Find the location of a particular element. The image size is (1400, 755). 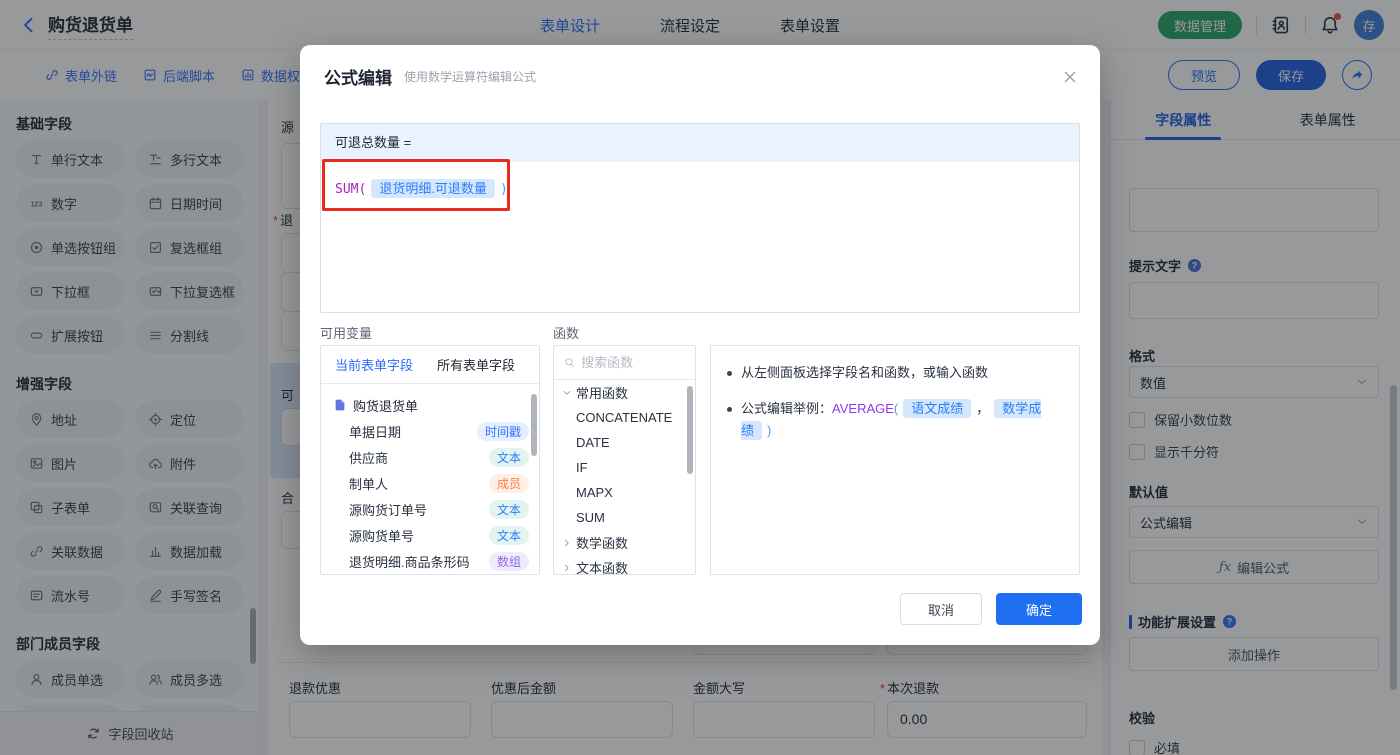

type-badge-timestamp: 时间戳 is located at coordinates (502, 431).